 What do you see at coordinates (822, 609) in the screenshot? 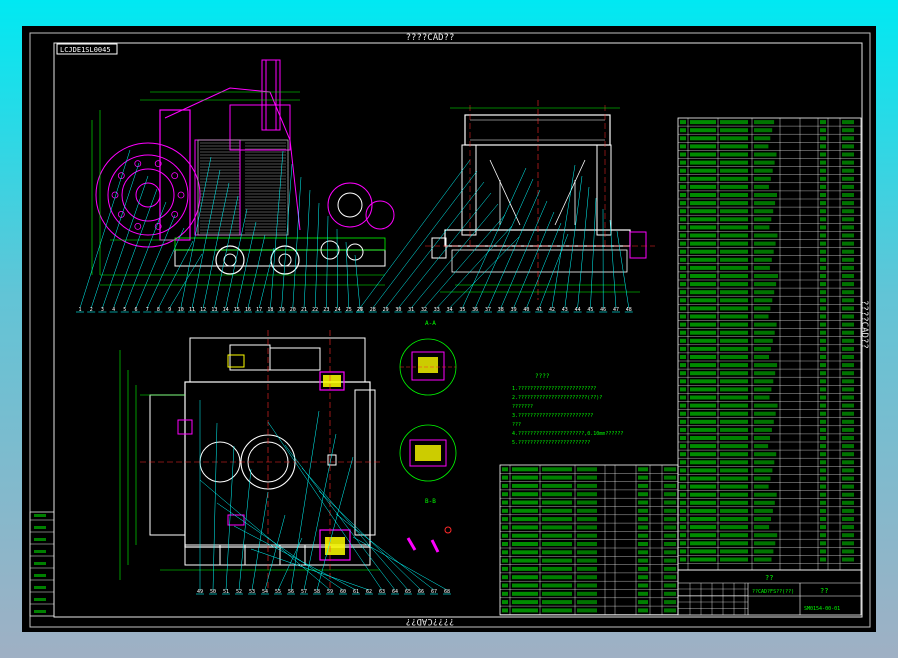
I see `title-block-code: SM0154-00-01` at bounding box center [822, 609].